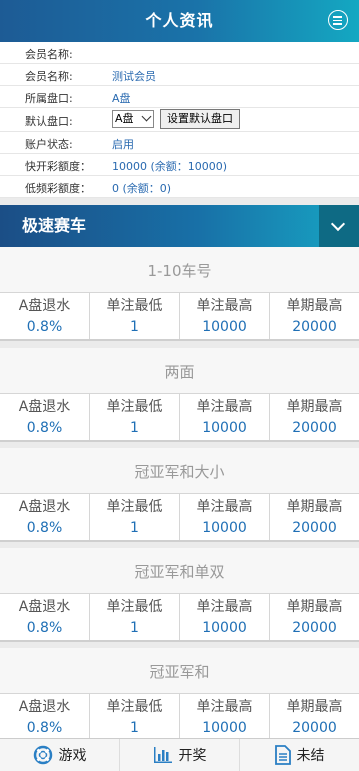  Describe the element at coordinates (58, 188) in the screenshot. I see `info-label: 低频彩额度：` at that location.